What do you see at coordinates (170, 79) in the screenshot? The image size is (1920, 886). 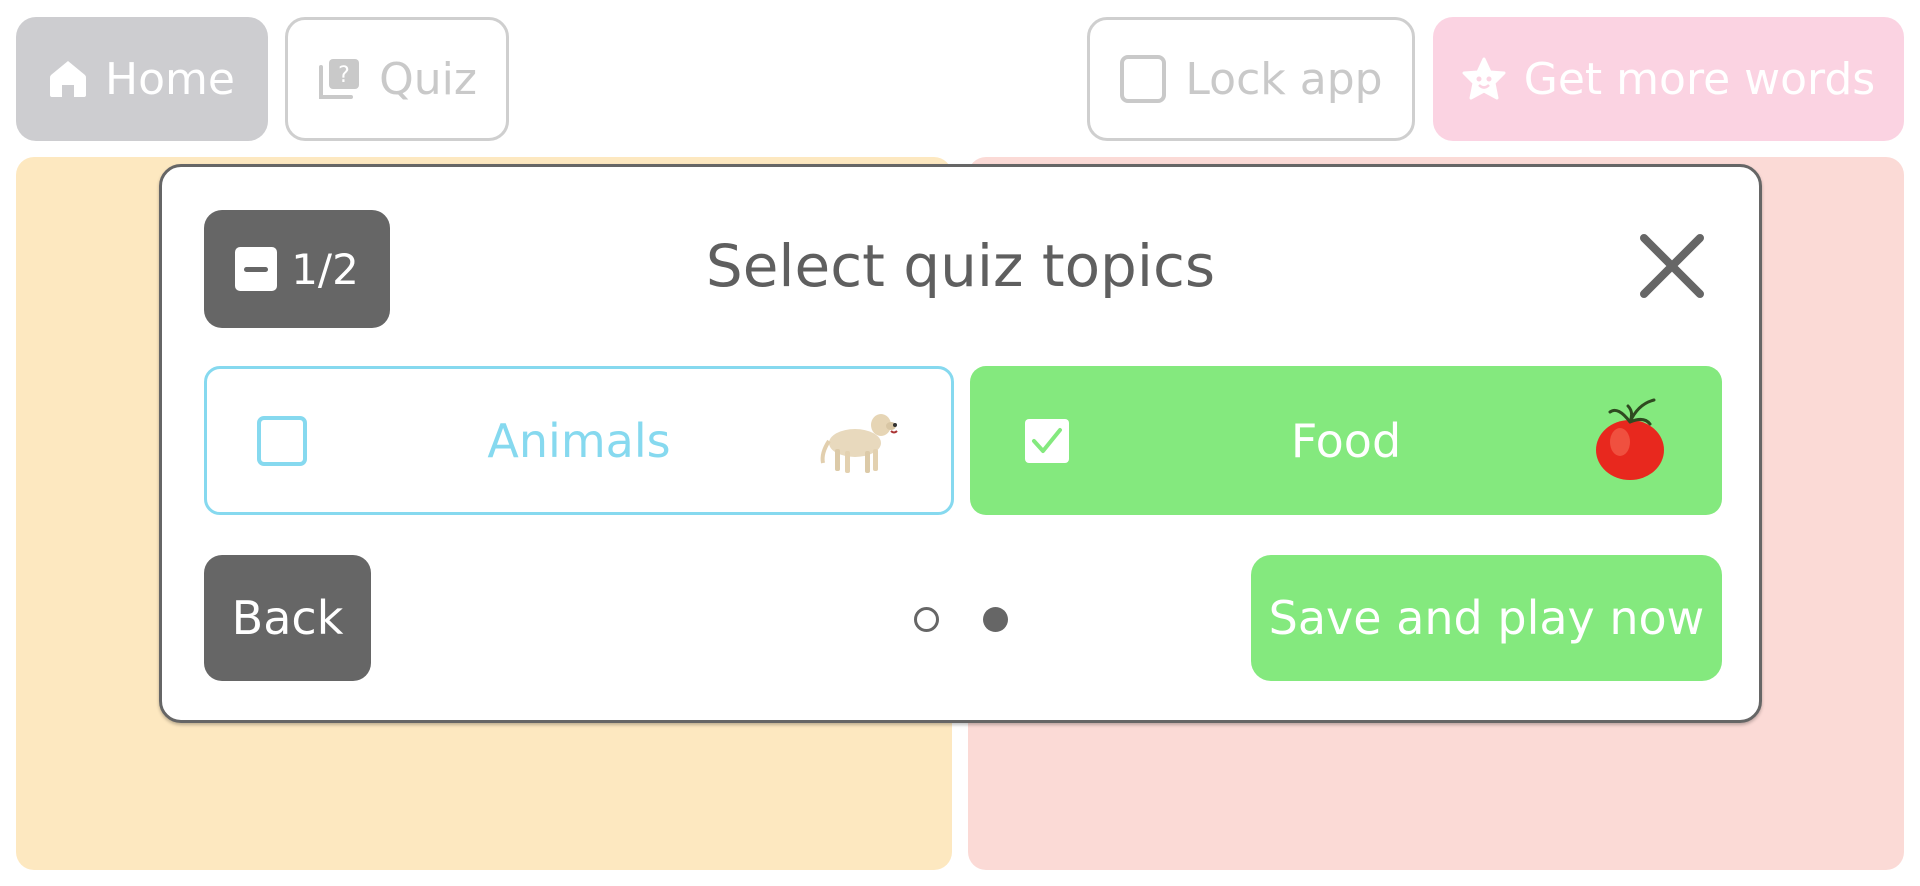 I see `home-label: Home` at bounding box center [170, 79].